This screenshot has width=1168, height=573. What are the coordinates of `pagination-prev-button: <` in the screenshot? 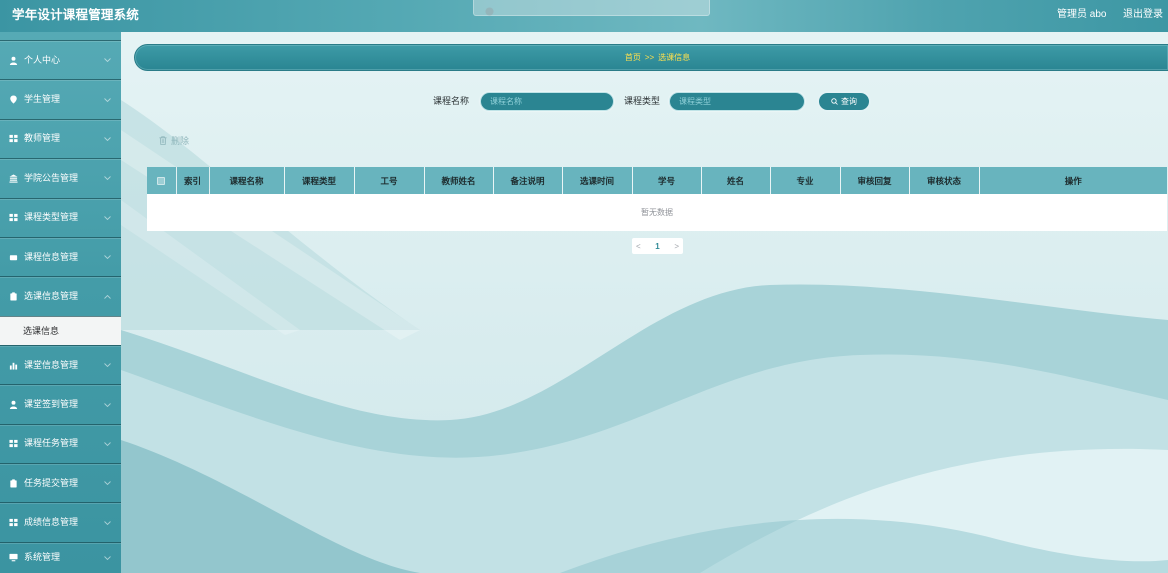 It's located at (638, 246).